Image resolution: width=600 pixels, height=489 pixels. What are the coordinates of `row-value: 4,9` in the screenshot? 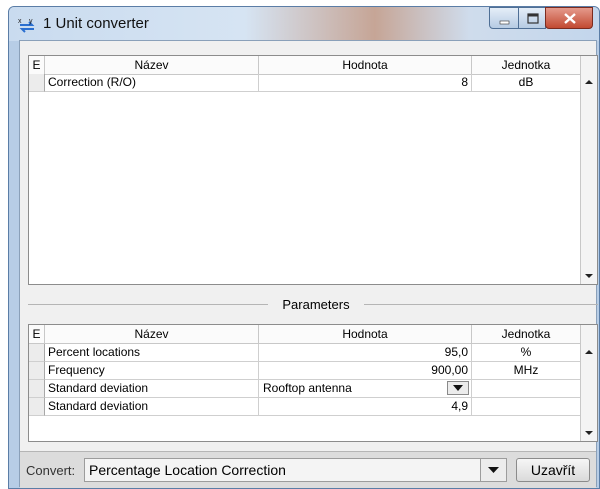 It's located at (365, 407).